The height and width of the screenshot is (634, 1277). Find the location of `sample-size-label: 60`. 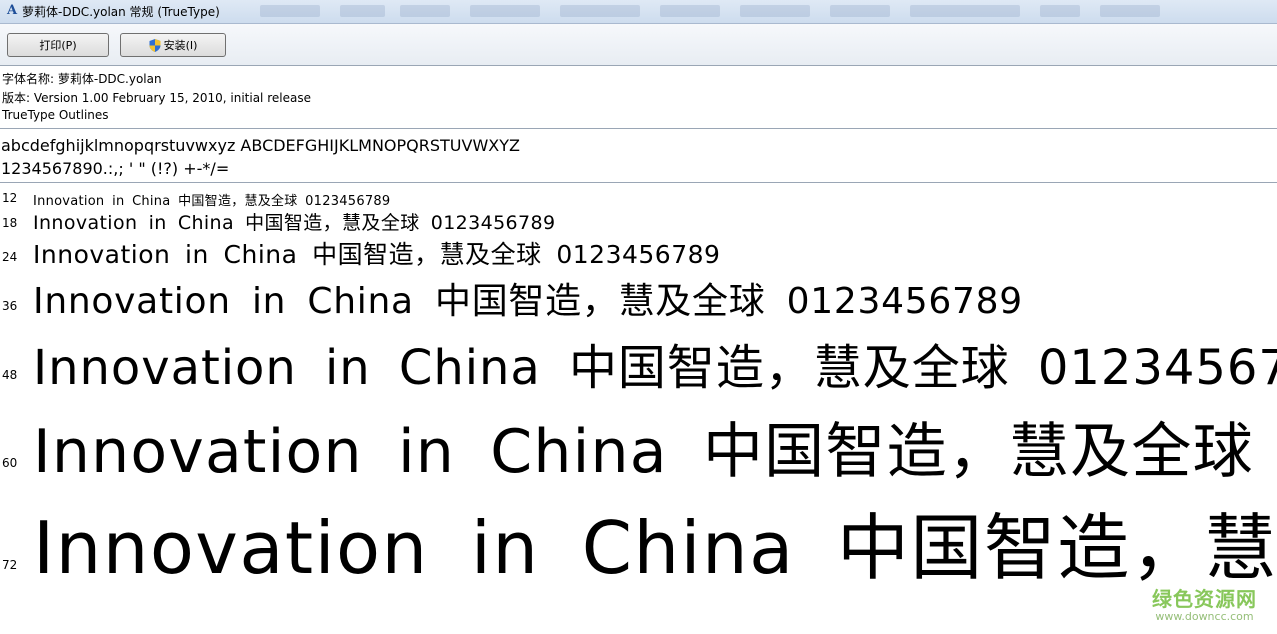

sample-size-label: 60 is located at coordinates (10, 463).